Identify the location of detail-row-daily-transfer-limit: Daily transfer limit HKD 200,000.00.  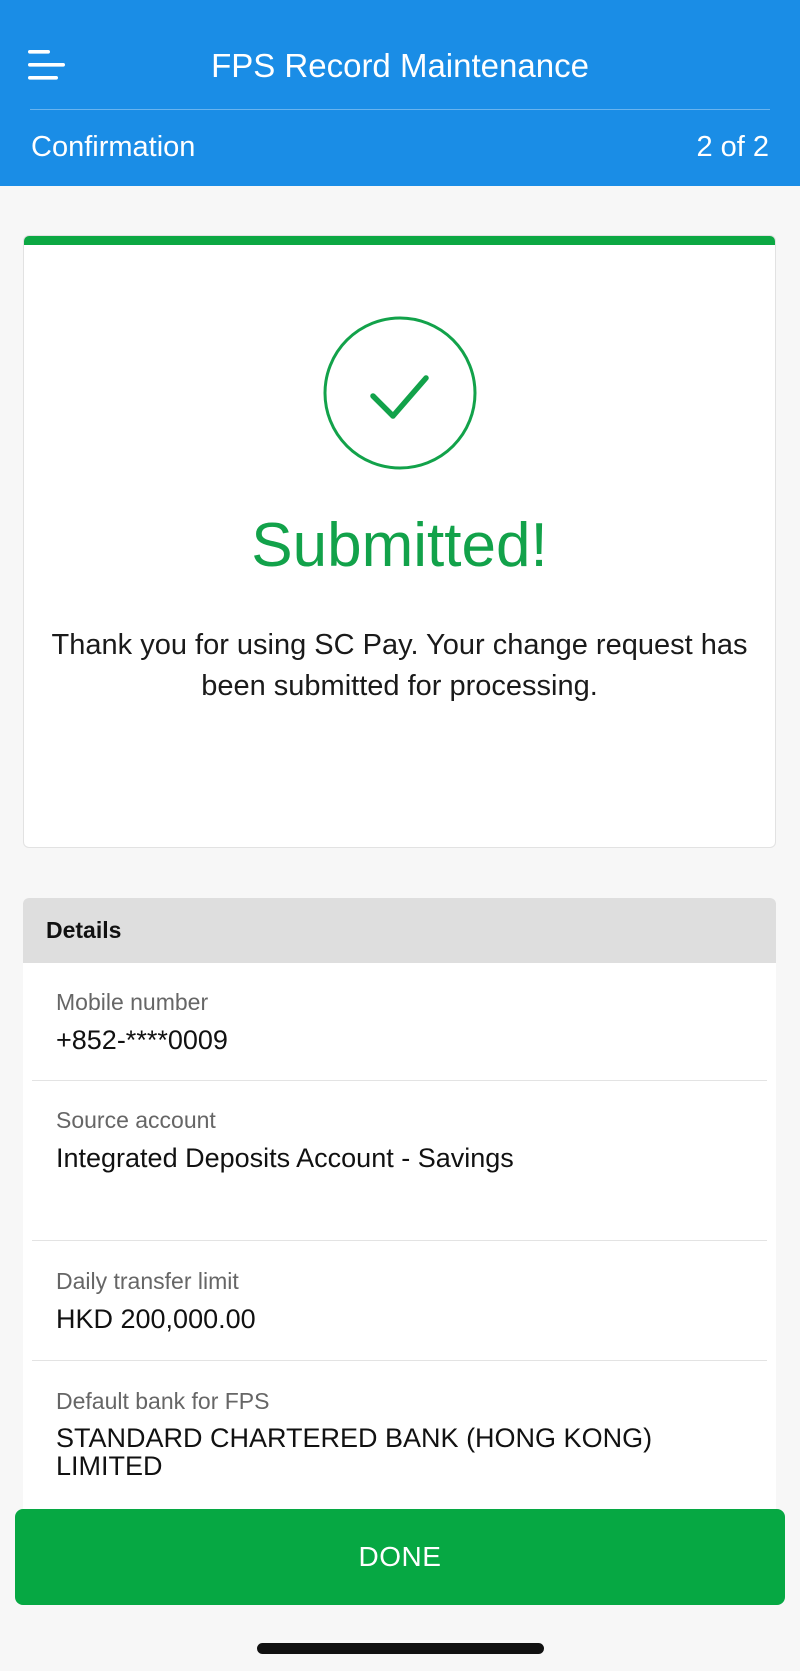
(399, 1301).